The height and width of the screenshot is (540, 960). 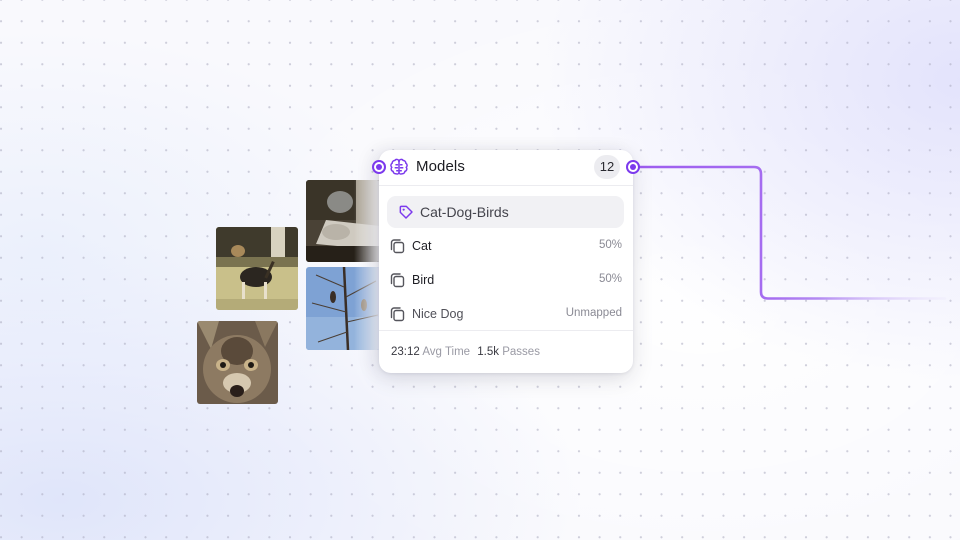 What do you see at coordinates (405, 352) in the screenshot?
I see `avg-time-value: 23:12` at bounding box center [405, 352].